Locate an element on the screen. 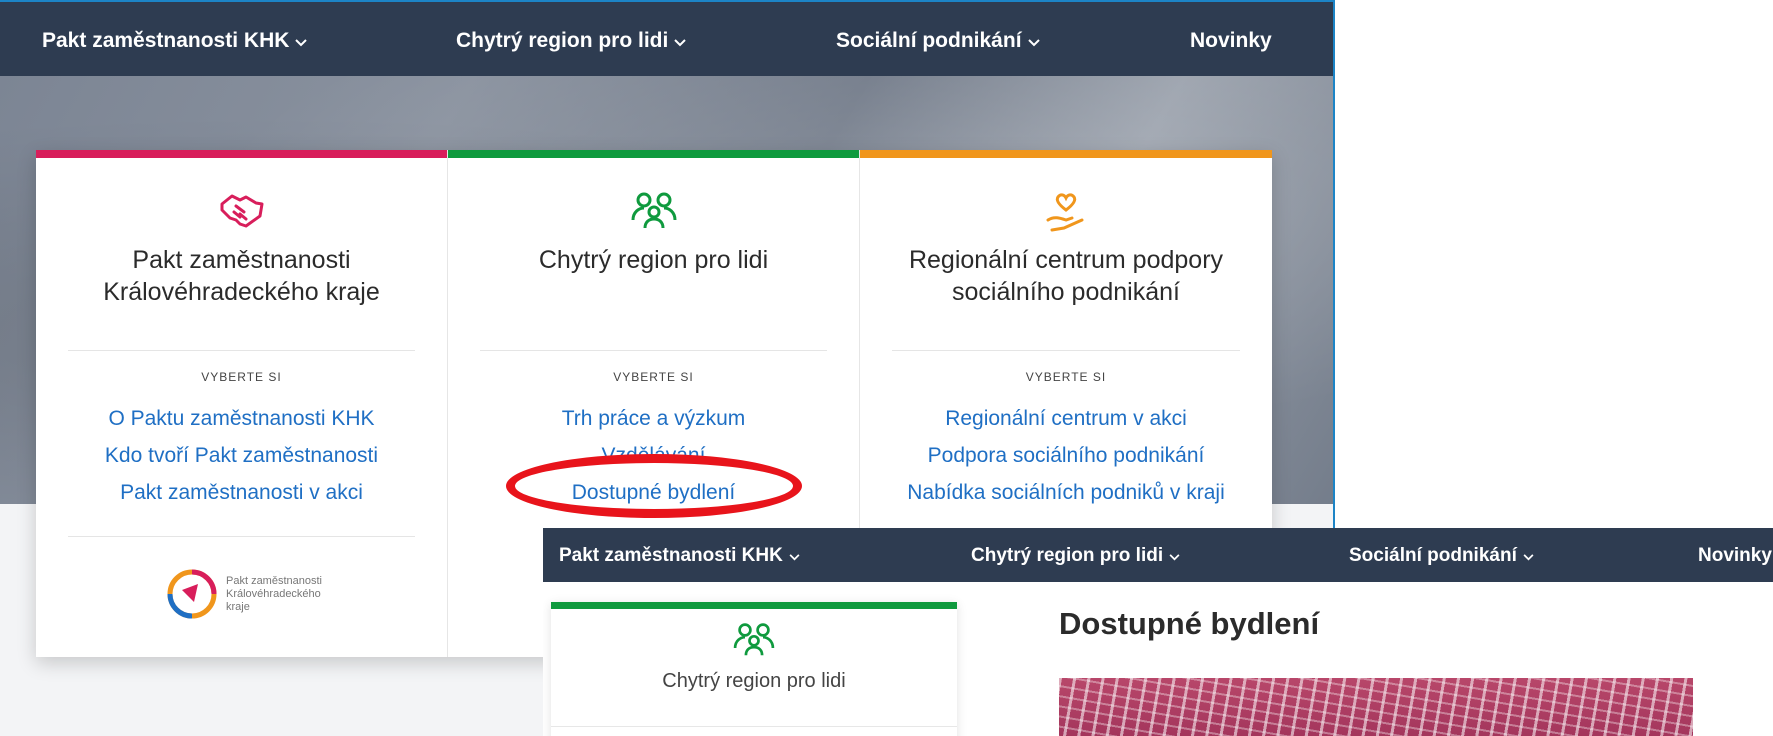 The image size is (1773, 736). heart-hand-icon is located at coordinates (1066, 212).